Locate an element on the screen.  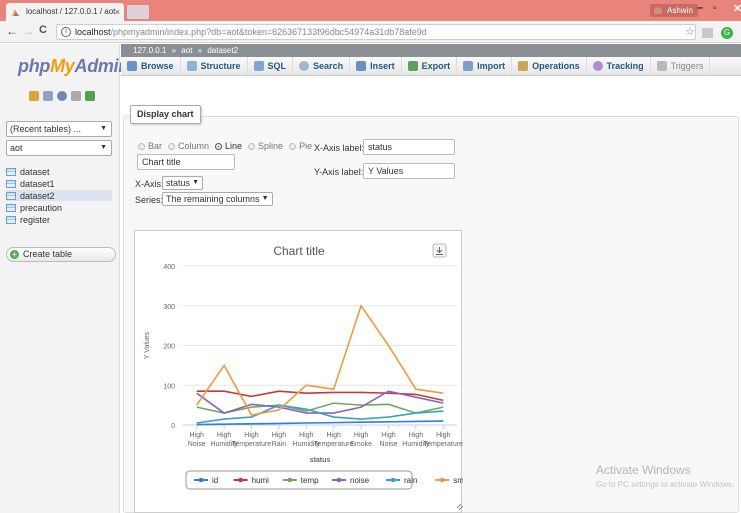
breadcrumb-table: dataset2 is located at coordinates (222, 50).